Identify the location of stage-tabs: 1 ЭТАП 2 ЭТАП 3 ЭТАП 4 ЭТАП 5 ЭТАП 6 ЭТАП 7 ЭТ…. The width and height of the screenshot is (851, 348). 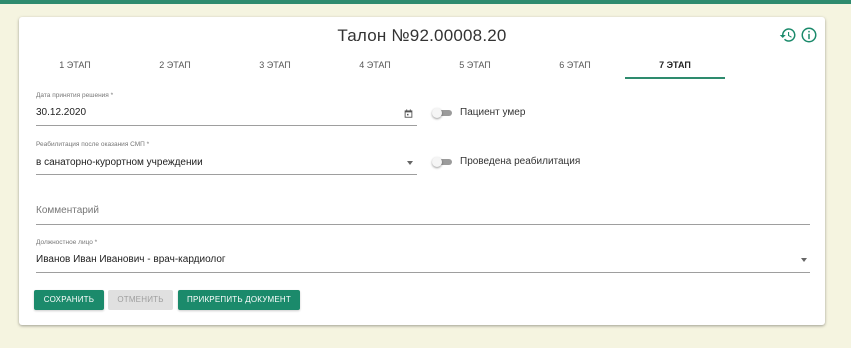
(375, 66).